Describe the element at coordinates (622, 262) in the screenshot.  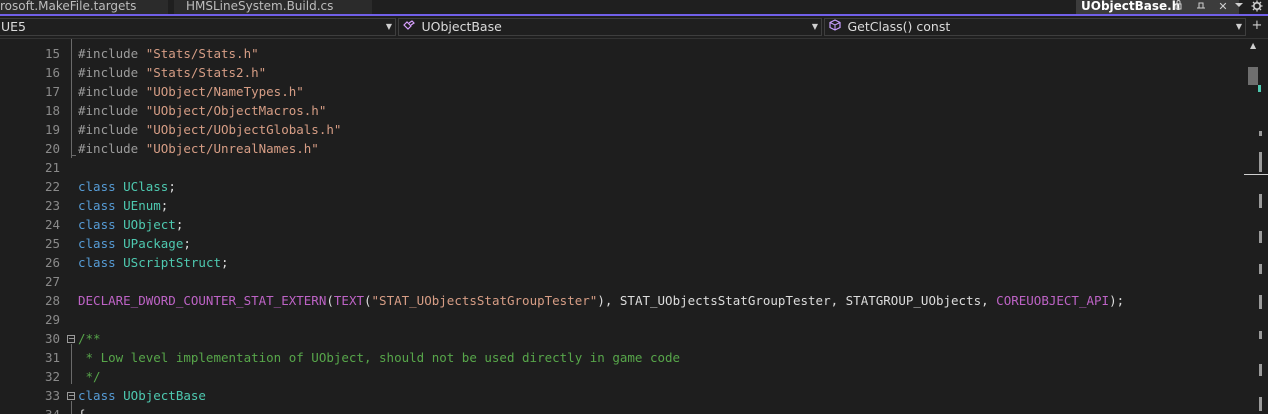
I see `code-line: 26 class UScriptStruct;` at that location.